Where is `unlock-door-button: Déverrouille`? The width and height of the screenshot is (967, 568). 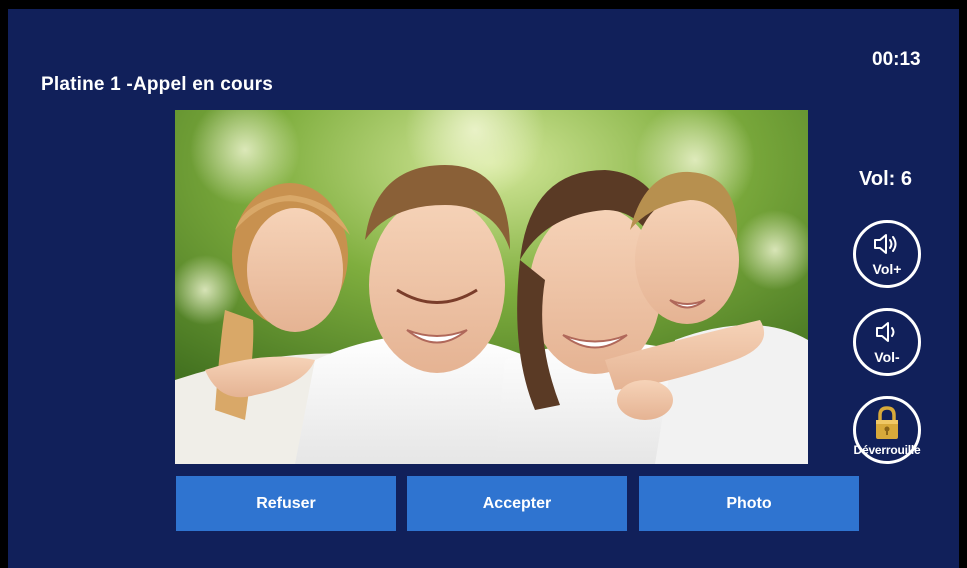 unlock-door-button: Déverrouille is located at coordinates (887, 430).